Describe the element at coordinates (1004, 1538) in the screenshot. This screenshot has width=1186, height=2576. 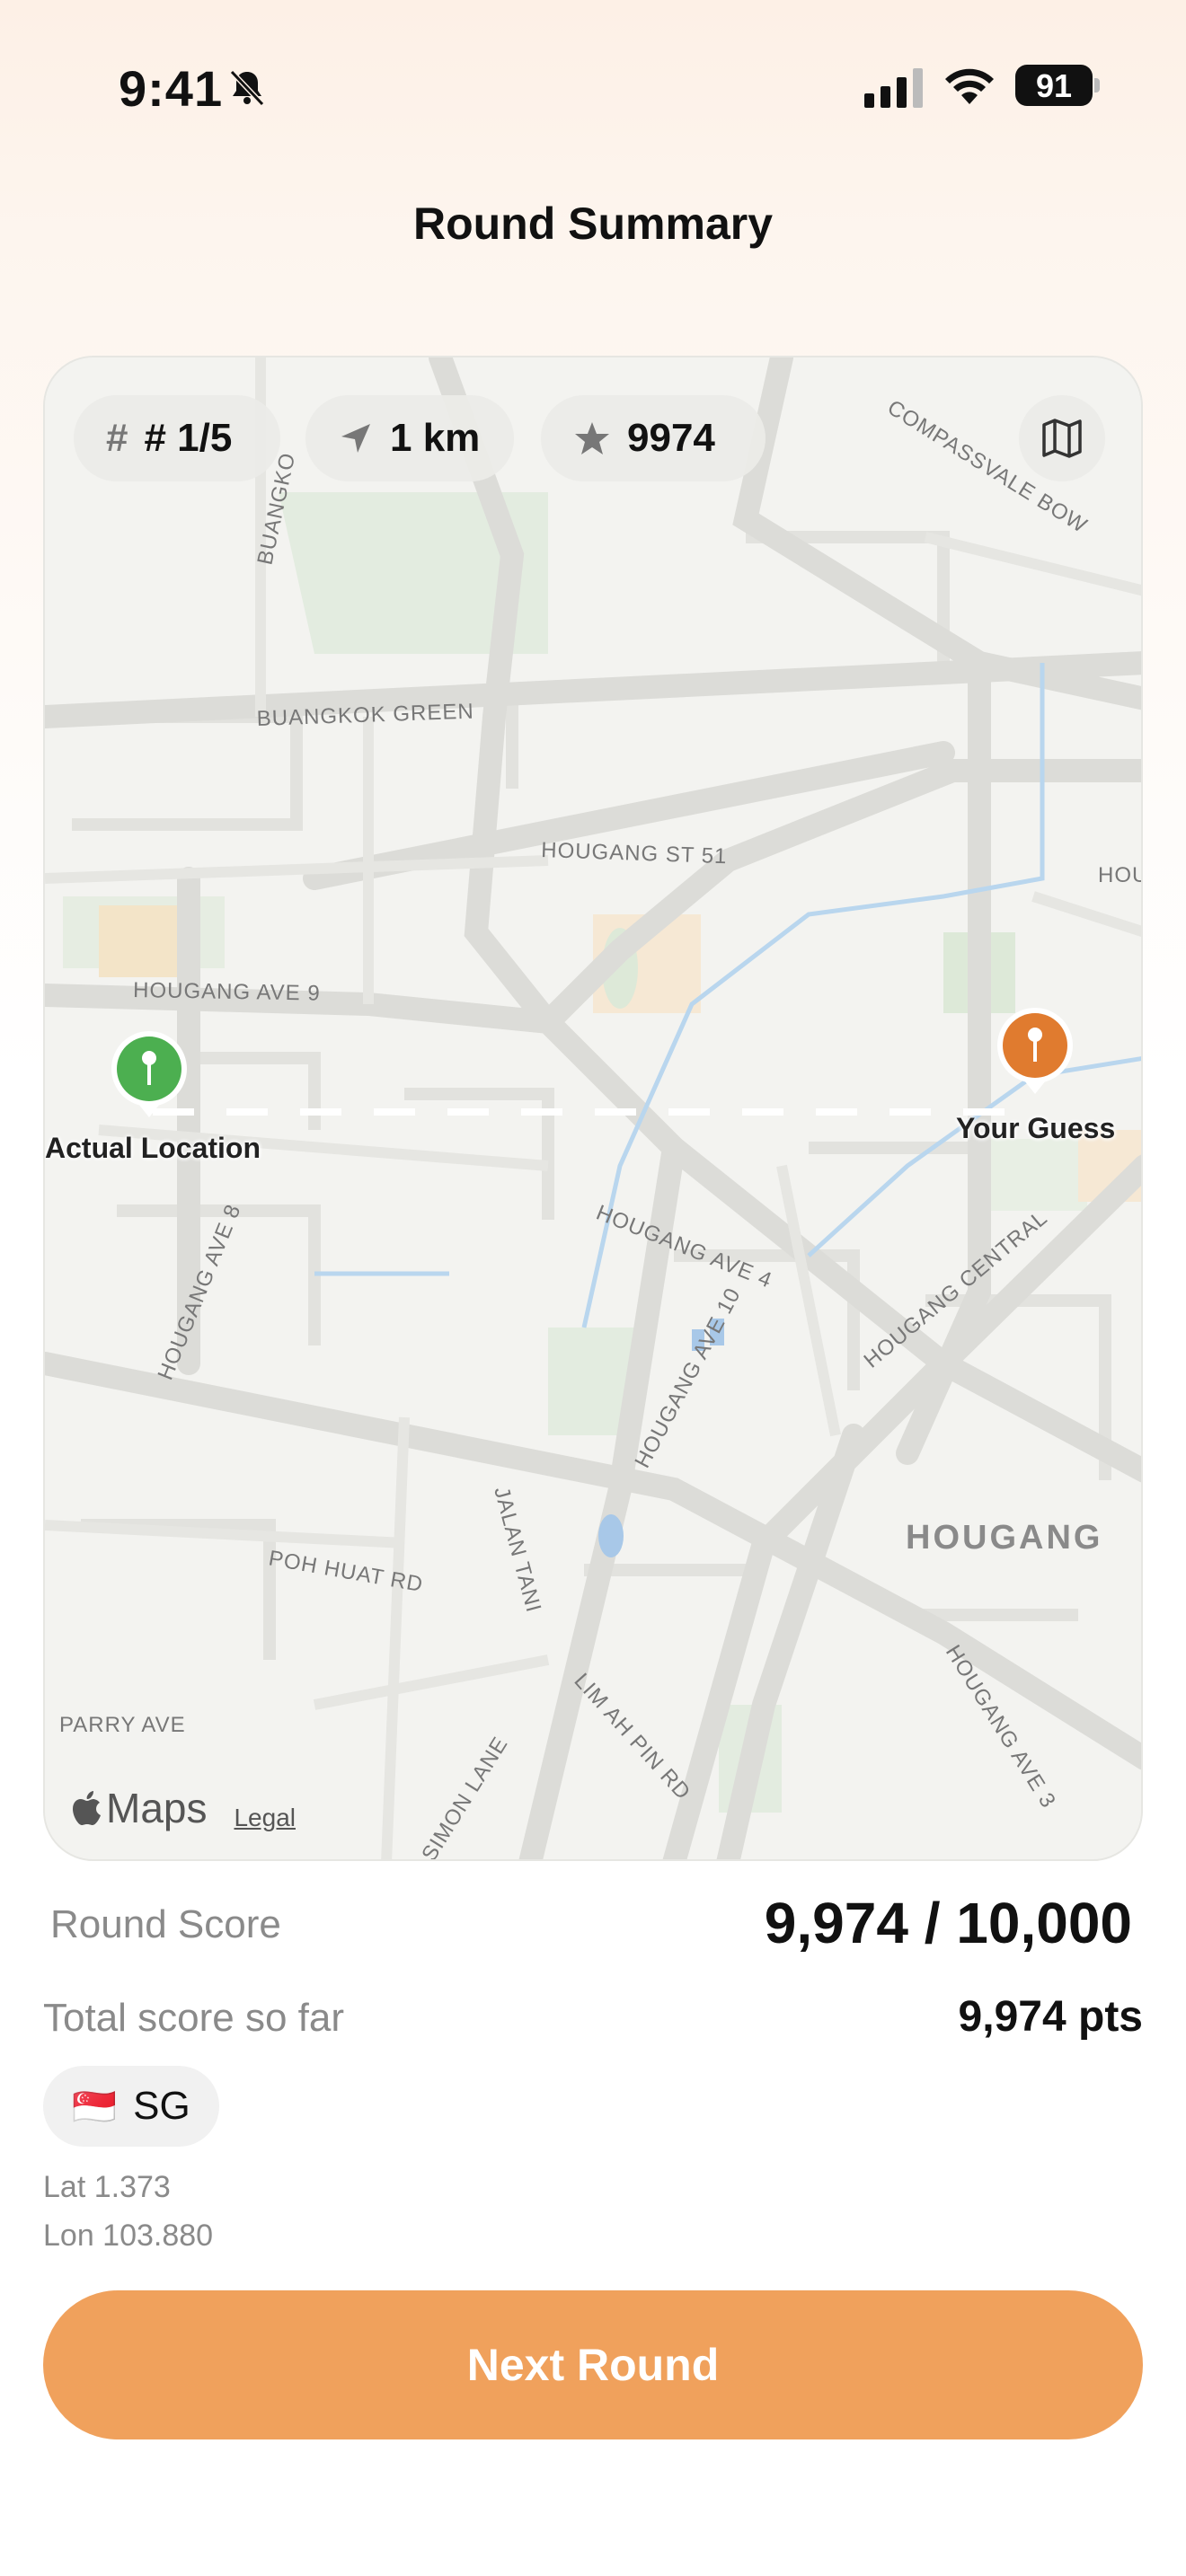
I see `area-label: HOUGANG` at that location.